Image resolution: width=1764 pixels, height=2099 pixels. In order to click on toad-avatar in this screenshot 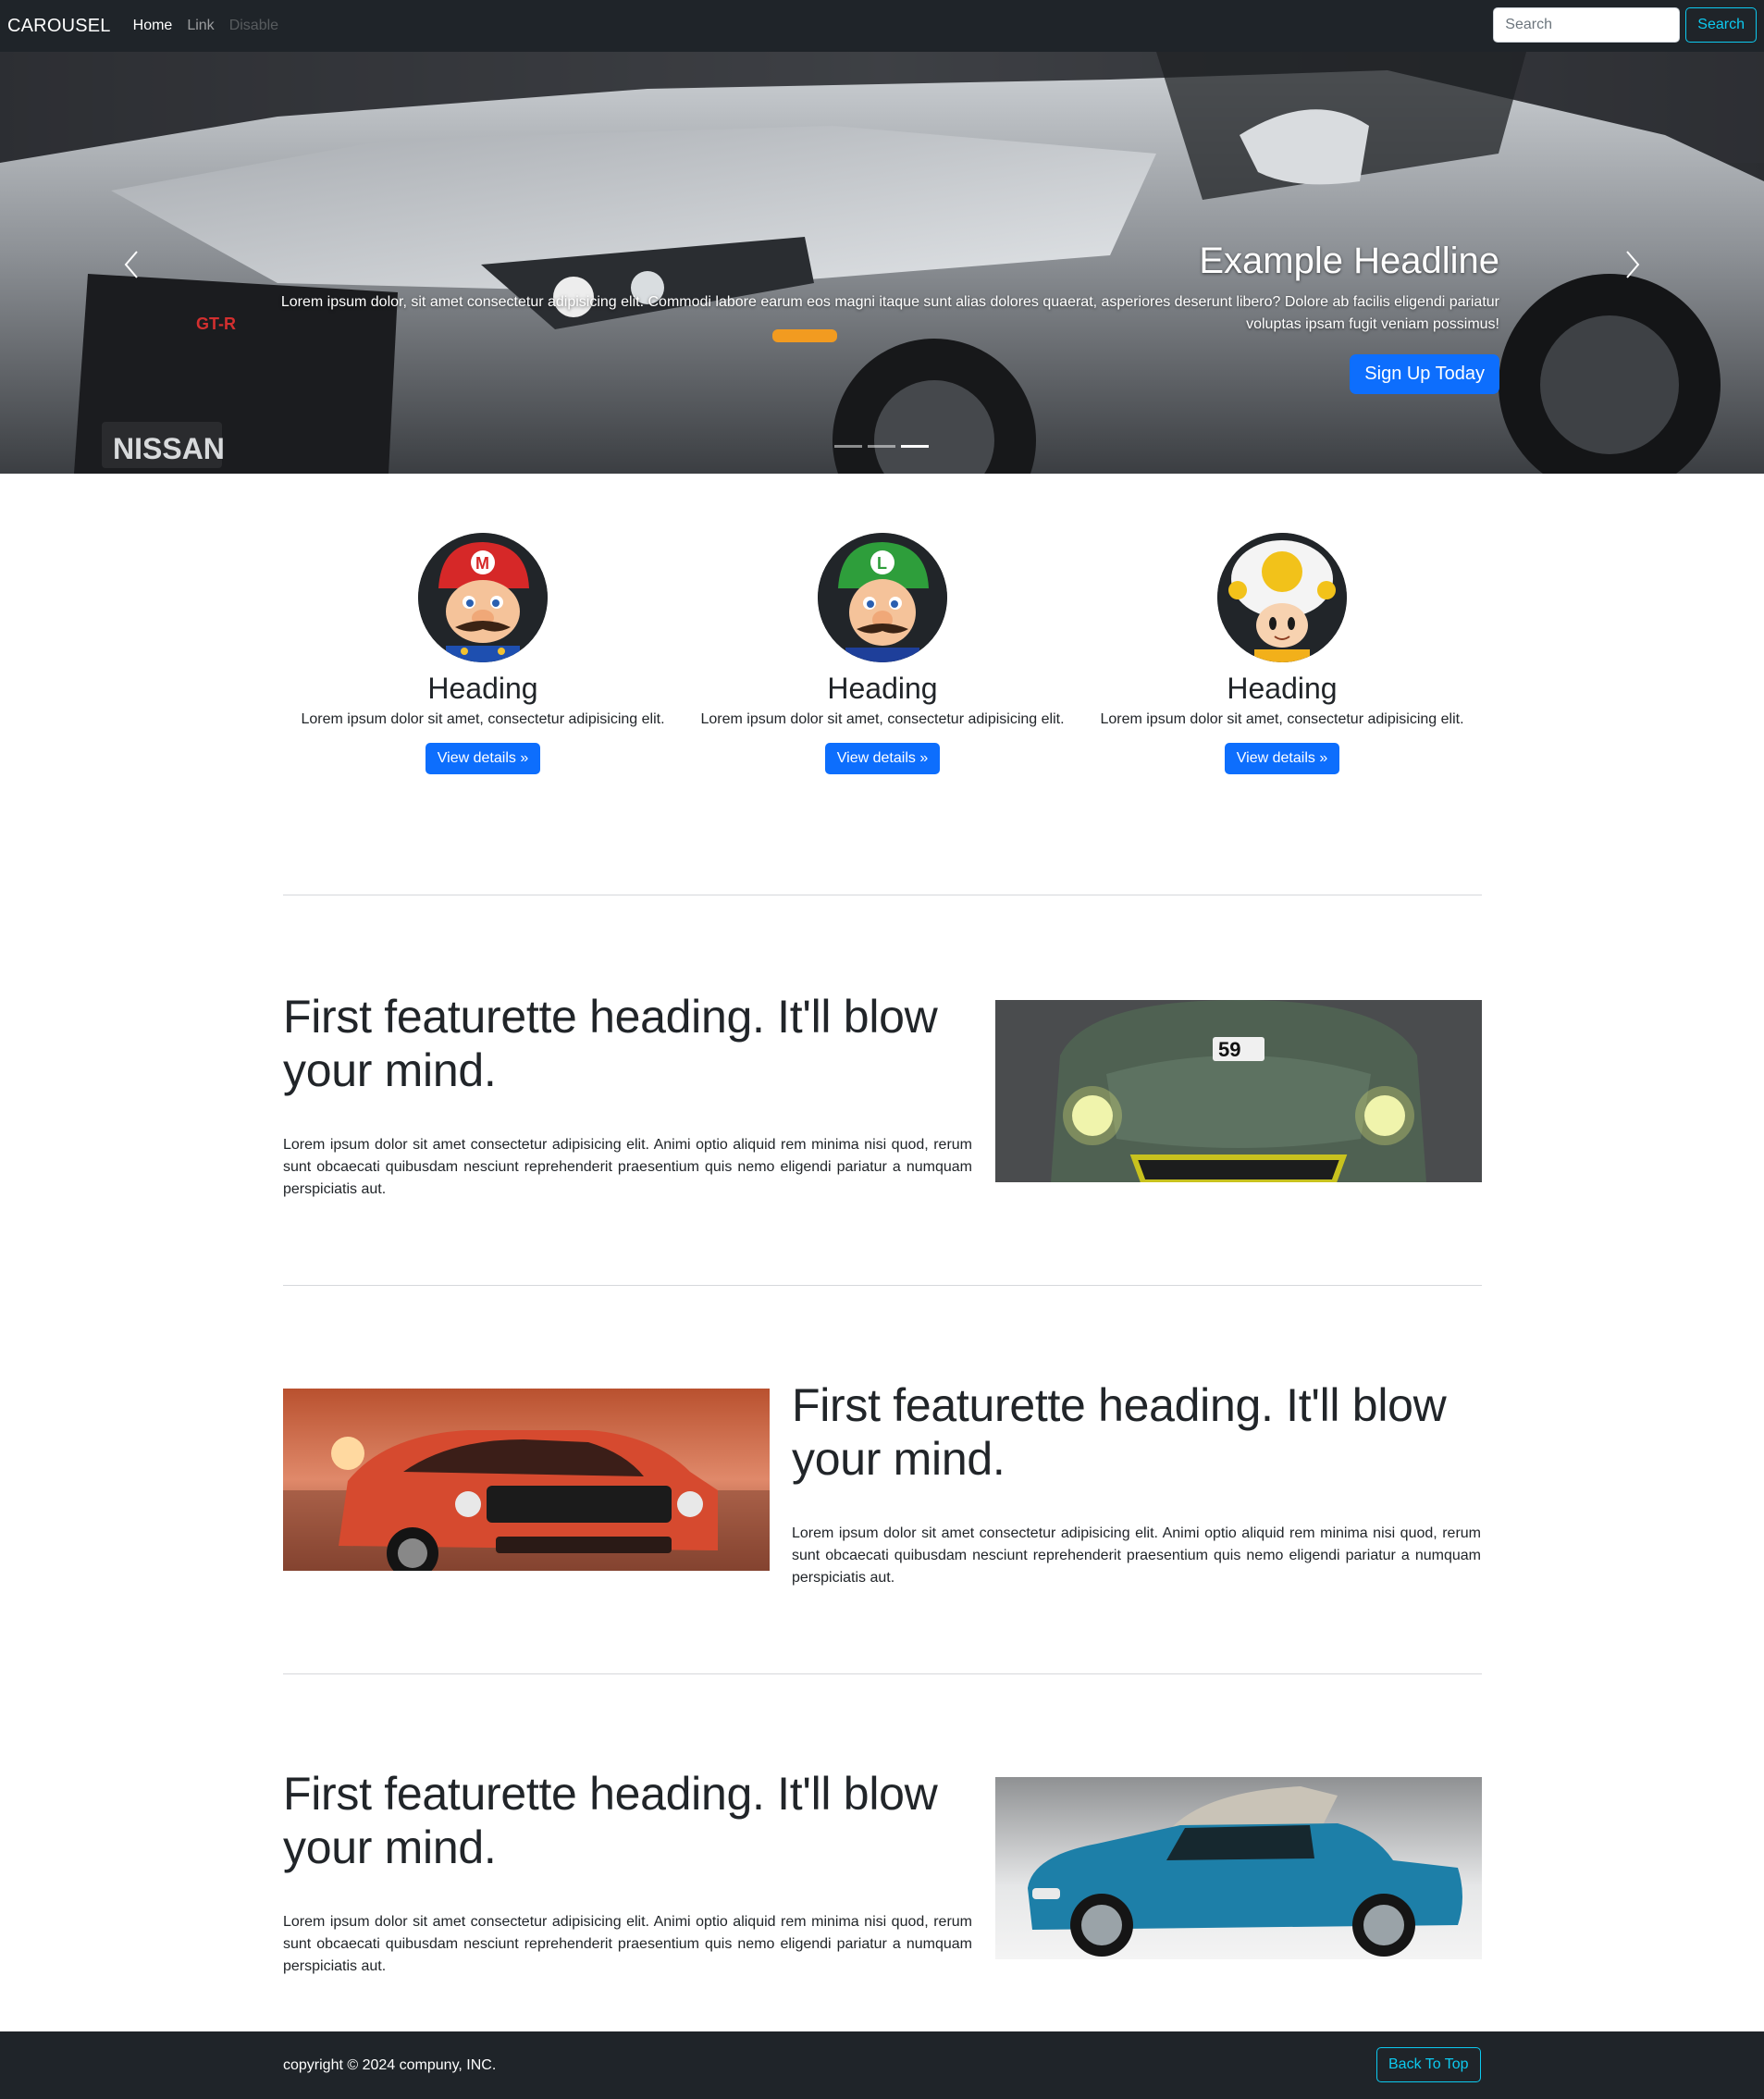, I will do `click(1282, 597)`.